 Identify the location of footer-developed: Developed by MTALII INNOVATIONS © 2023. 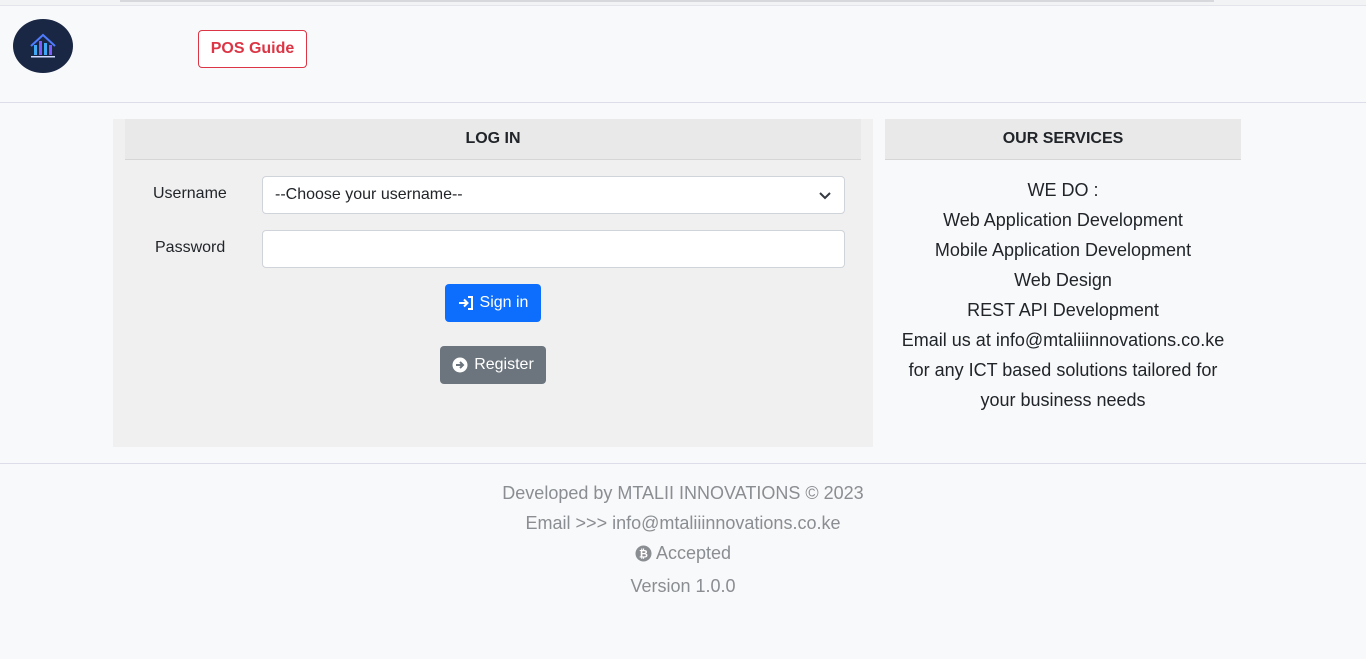
(683, 493).